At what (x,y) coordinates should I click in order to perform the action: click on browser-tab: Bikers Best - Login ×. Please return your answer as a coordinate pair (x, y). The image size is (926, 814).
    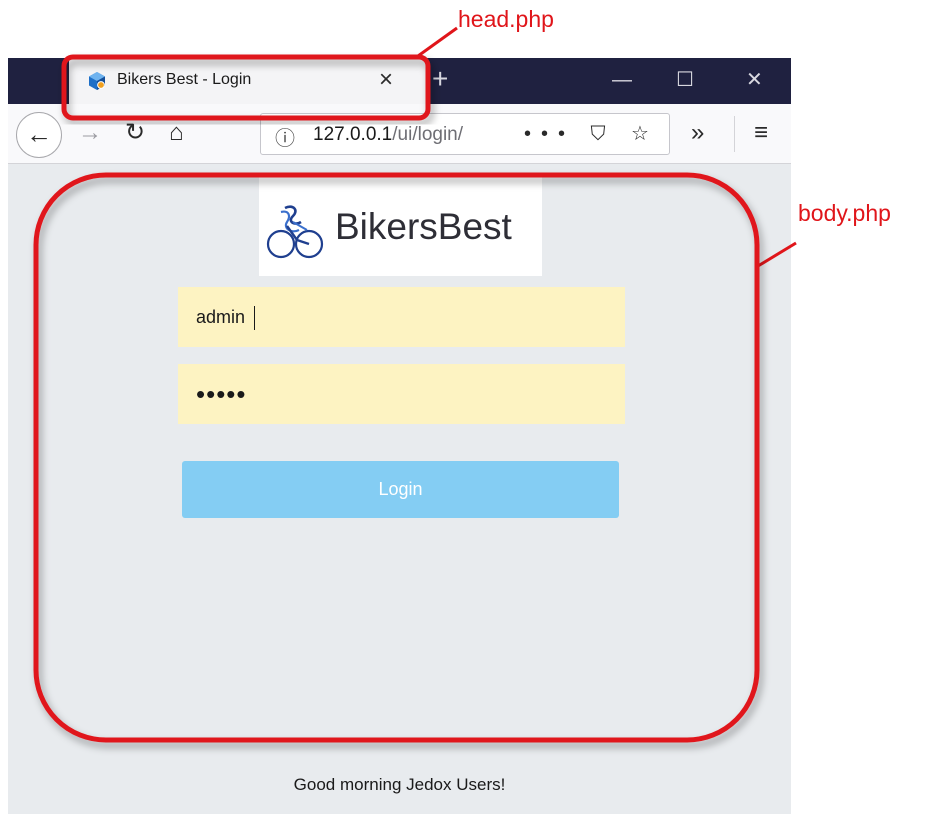
    Looking at the image, I should click on (247, 81).